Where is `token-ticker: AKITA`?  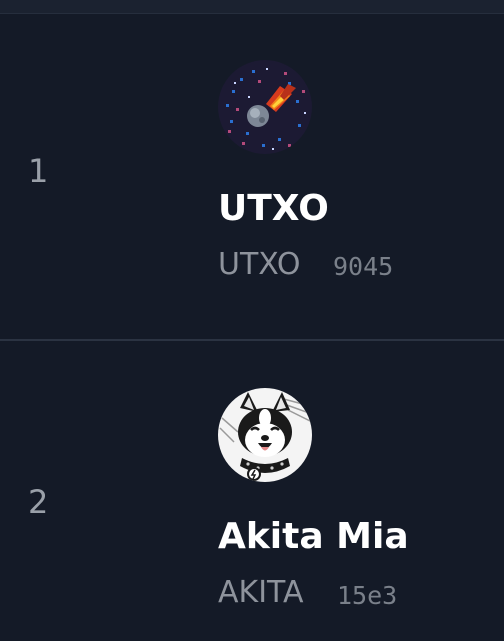 token-ticker: AKITA is located at coordinates (261, 592).